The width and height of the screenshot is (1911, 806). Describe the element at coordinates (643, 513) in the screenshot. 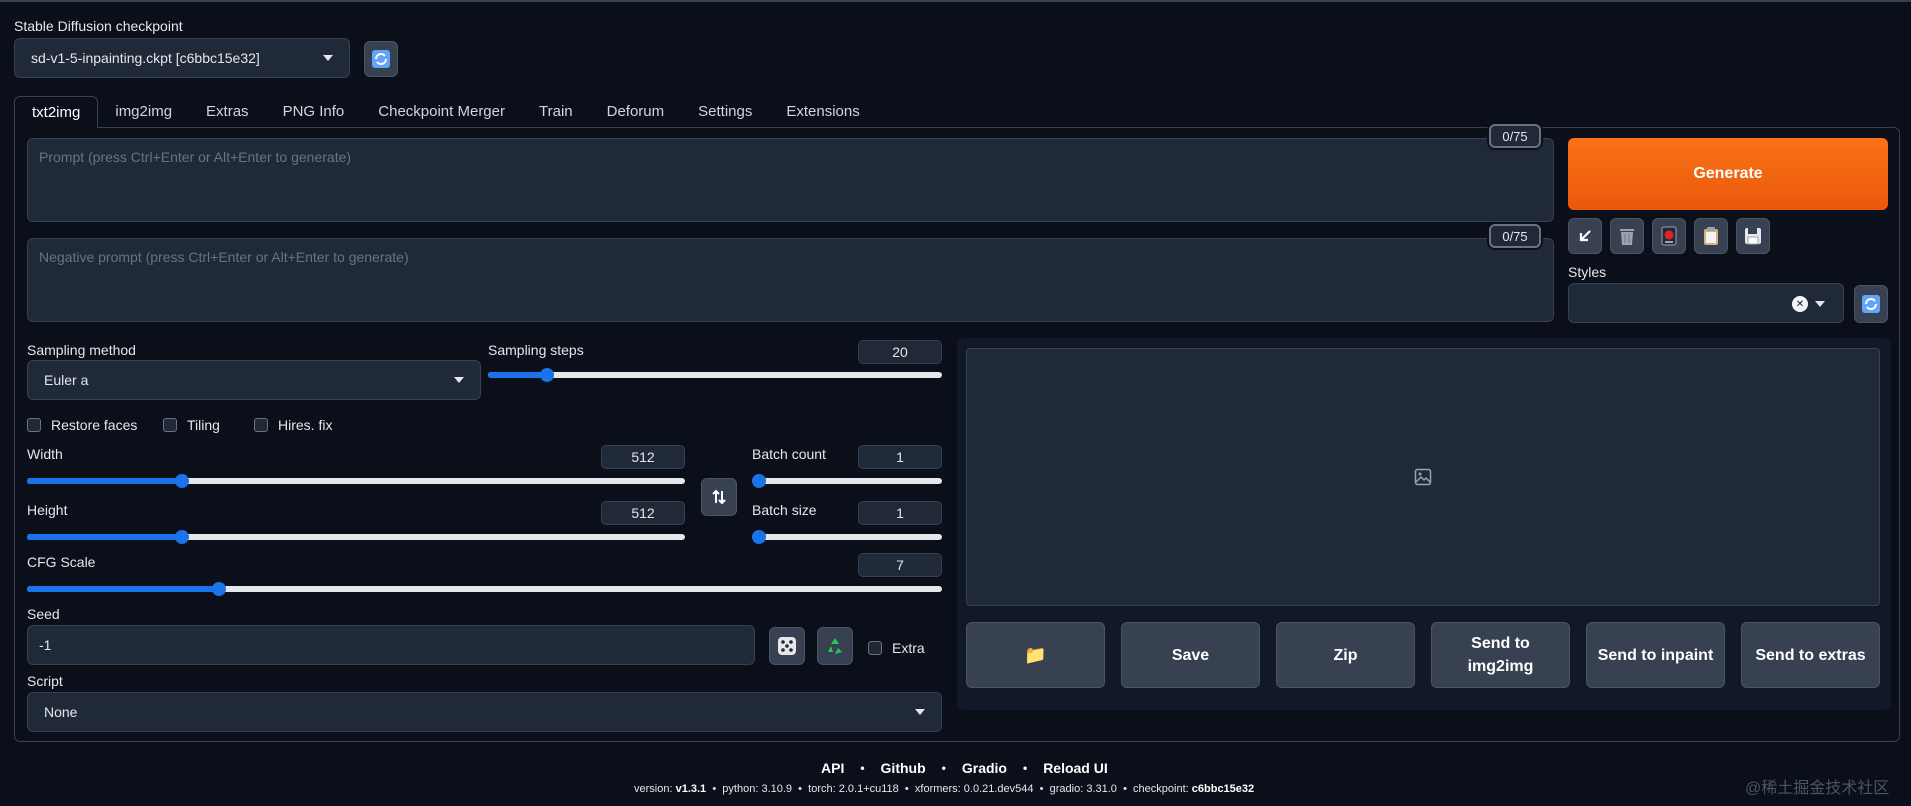

I see `height-input: 512` at that location.